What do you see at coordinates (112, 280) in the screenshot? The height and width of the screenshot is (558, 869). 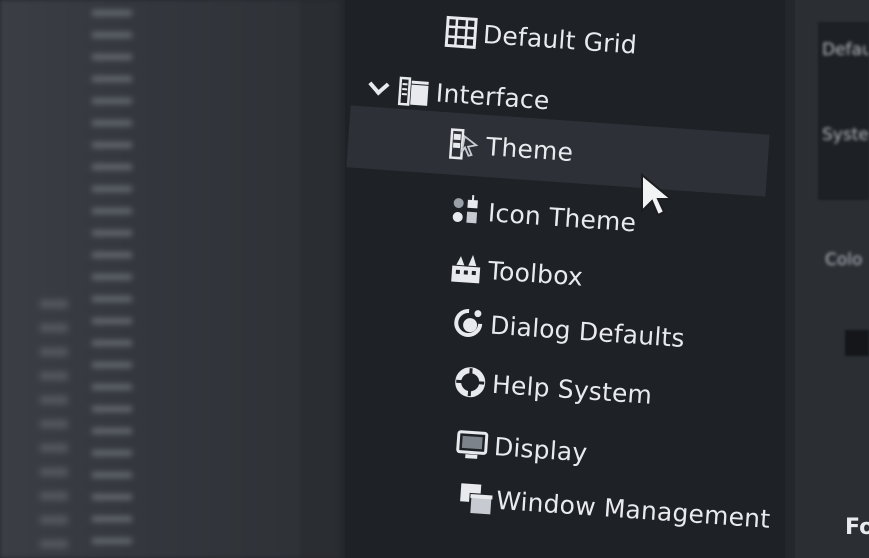 I see `blurred-ruler` at bounding box center [112, 280].